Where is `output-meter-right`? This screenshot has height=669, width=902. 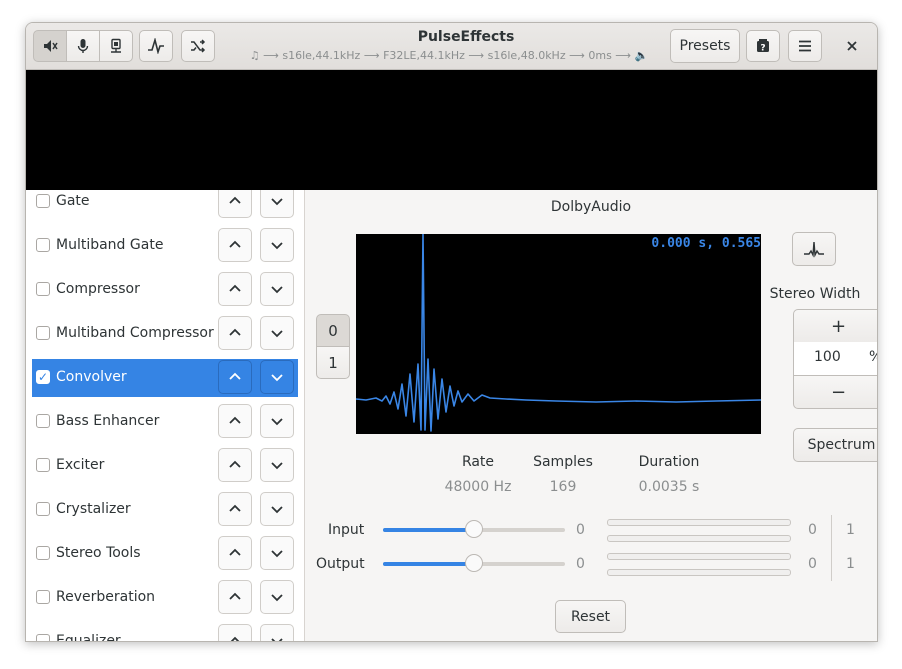
output-meter-right is located at coordinates (699, 572).